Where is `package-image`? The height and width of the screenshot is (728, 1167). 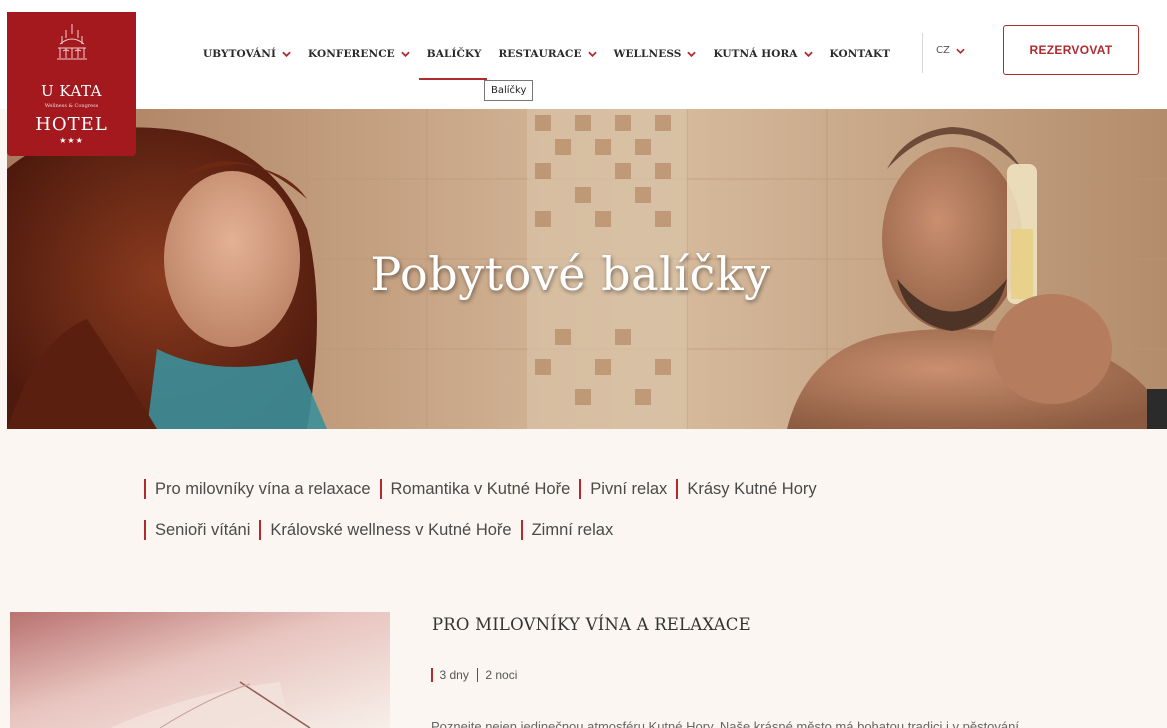 package-image is located at coordinates (200, 670).